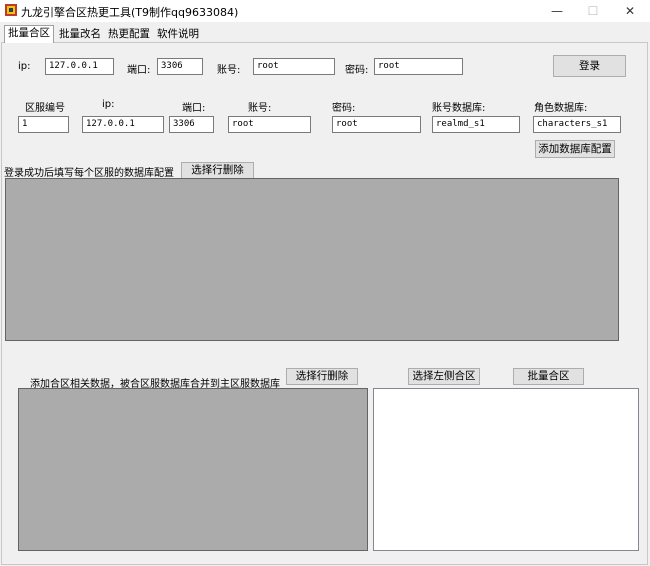 The image size is (650, 566). I want to click on login-ip-label: ip:, so click(24, 66).